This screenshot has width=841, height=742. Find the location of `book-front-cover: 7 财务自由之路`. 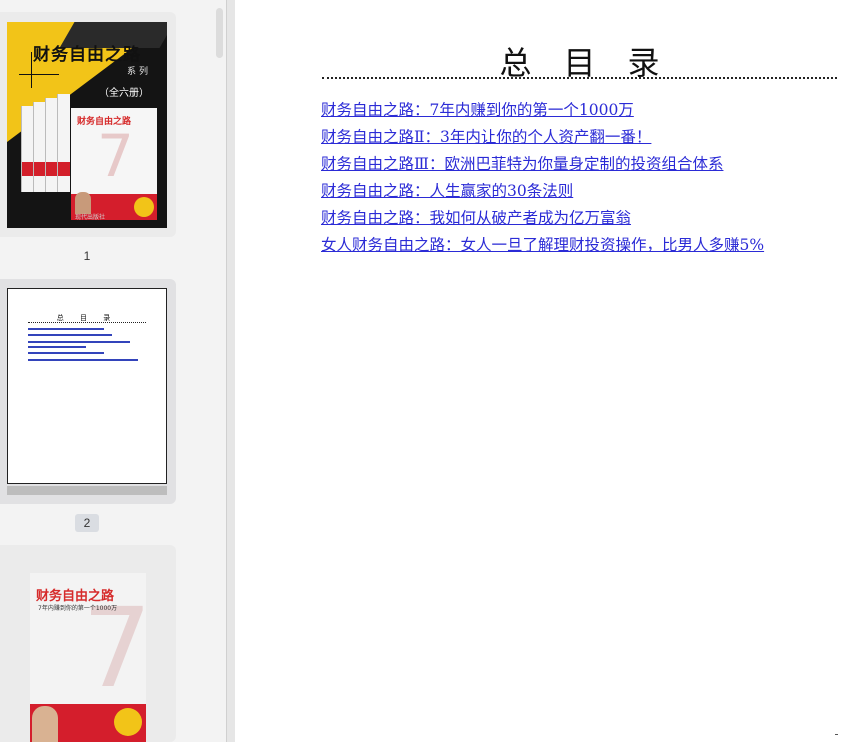

book-front-cover: 7 财务自由之路 is located at coordinates (114, 164).